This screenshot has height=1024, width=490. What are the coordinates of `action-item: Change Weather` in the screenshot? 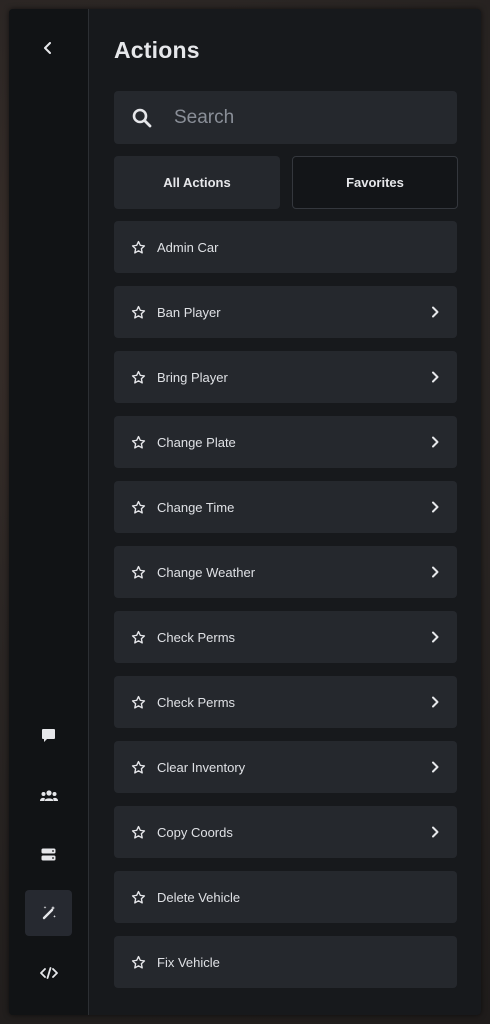 It's located at (285, 572).